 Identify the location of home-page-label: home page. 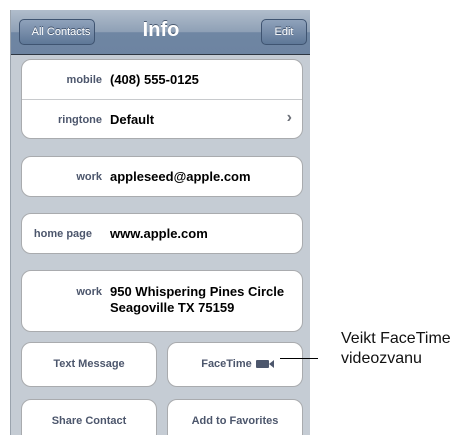
(62, 234).